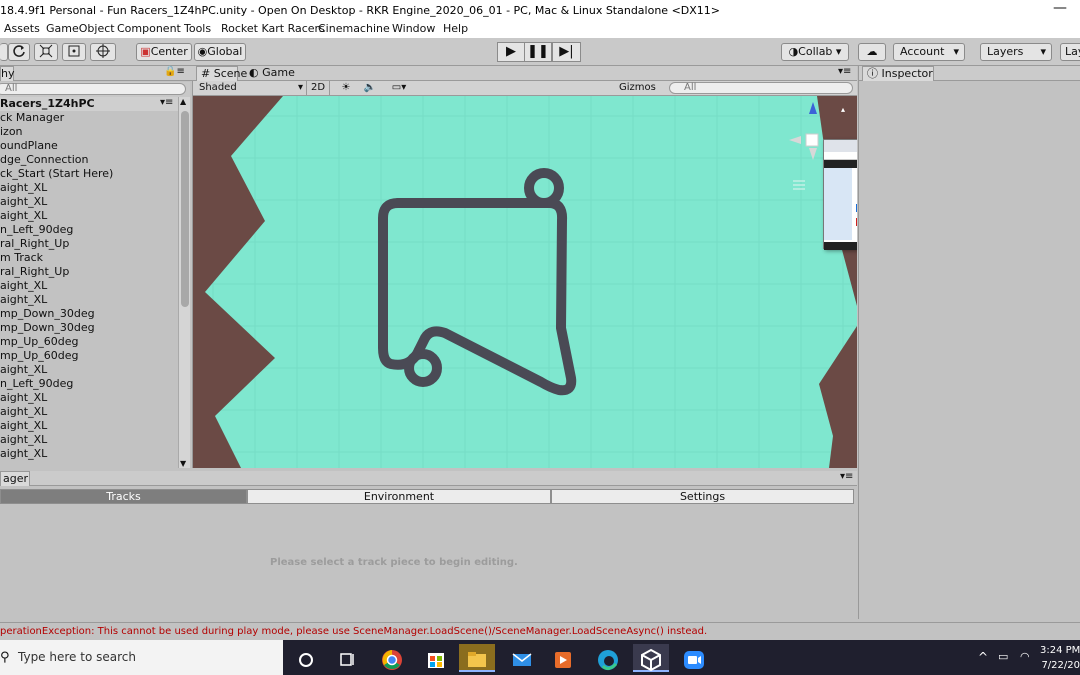 The image size is (1080, 675). Describe the element at coordinates (1060, 10) in the screenshot. I see `minimize-button: —` at that location.